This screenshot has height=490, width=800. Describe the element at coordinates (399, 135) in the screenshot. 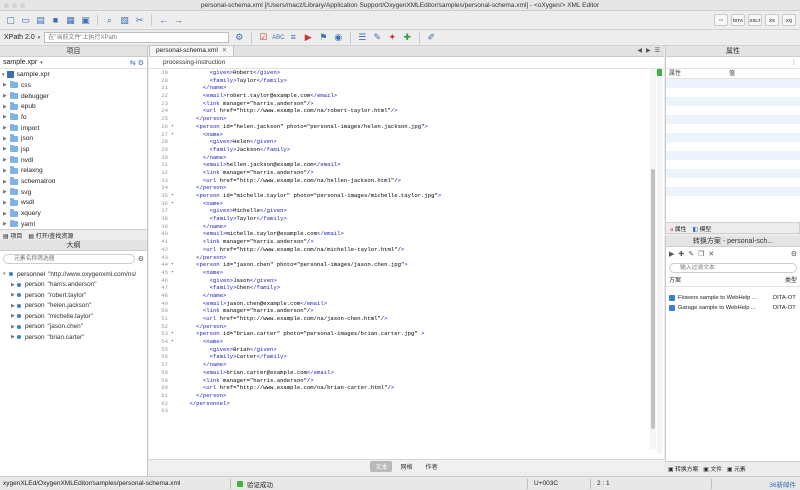

I see `code-line: 27 ▾ <name>` at that location.